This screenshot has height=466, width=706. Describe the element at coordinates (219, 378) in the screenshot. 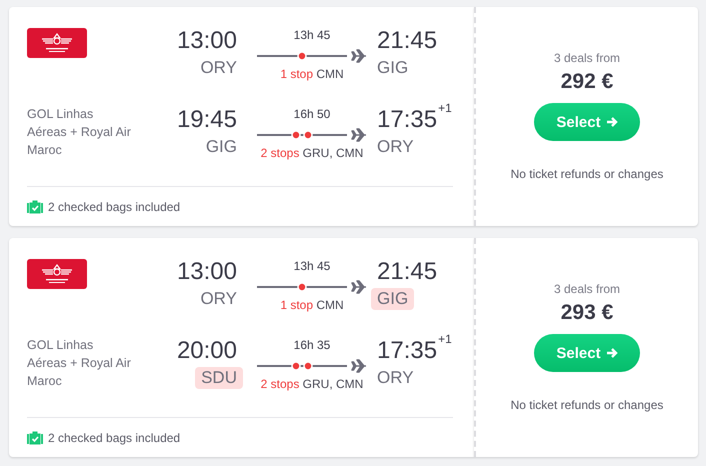

I see `departure-airport: SDU` at that location.